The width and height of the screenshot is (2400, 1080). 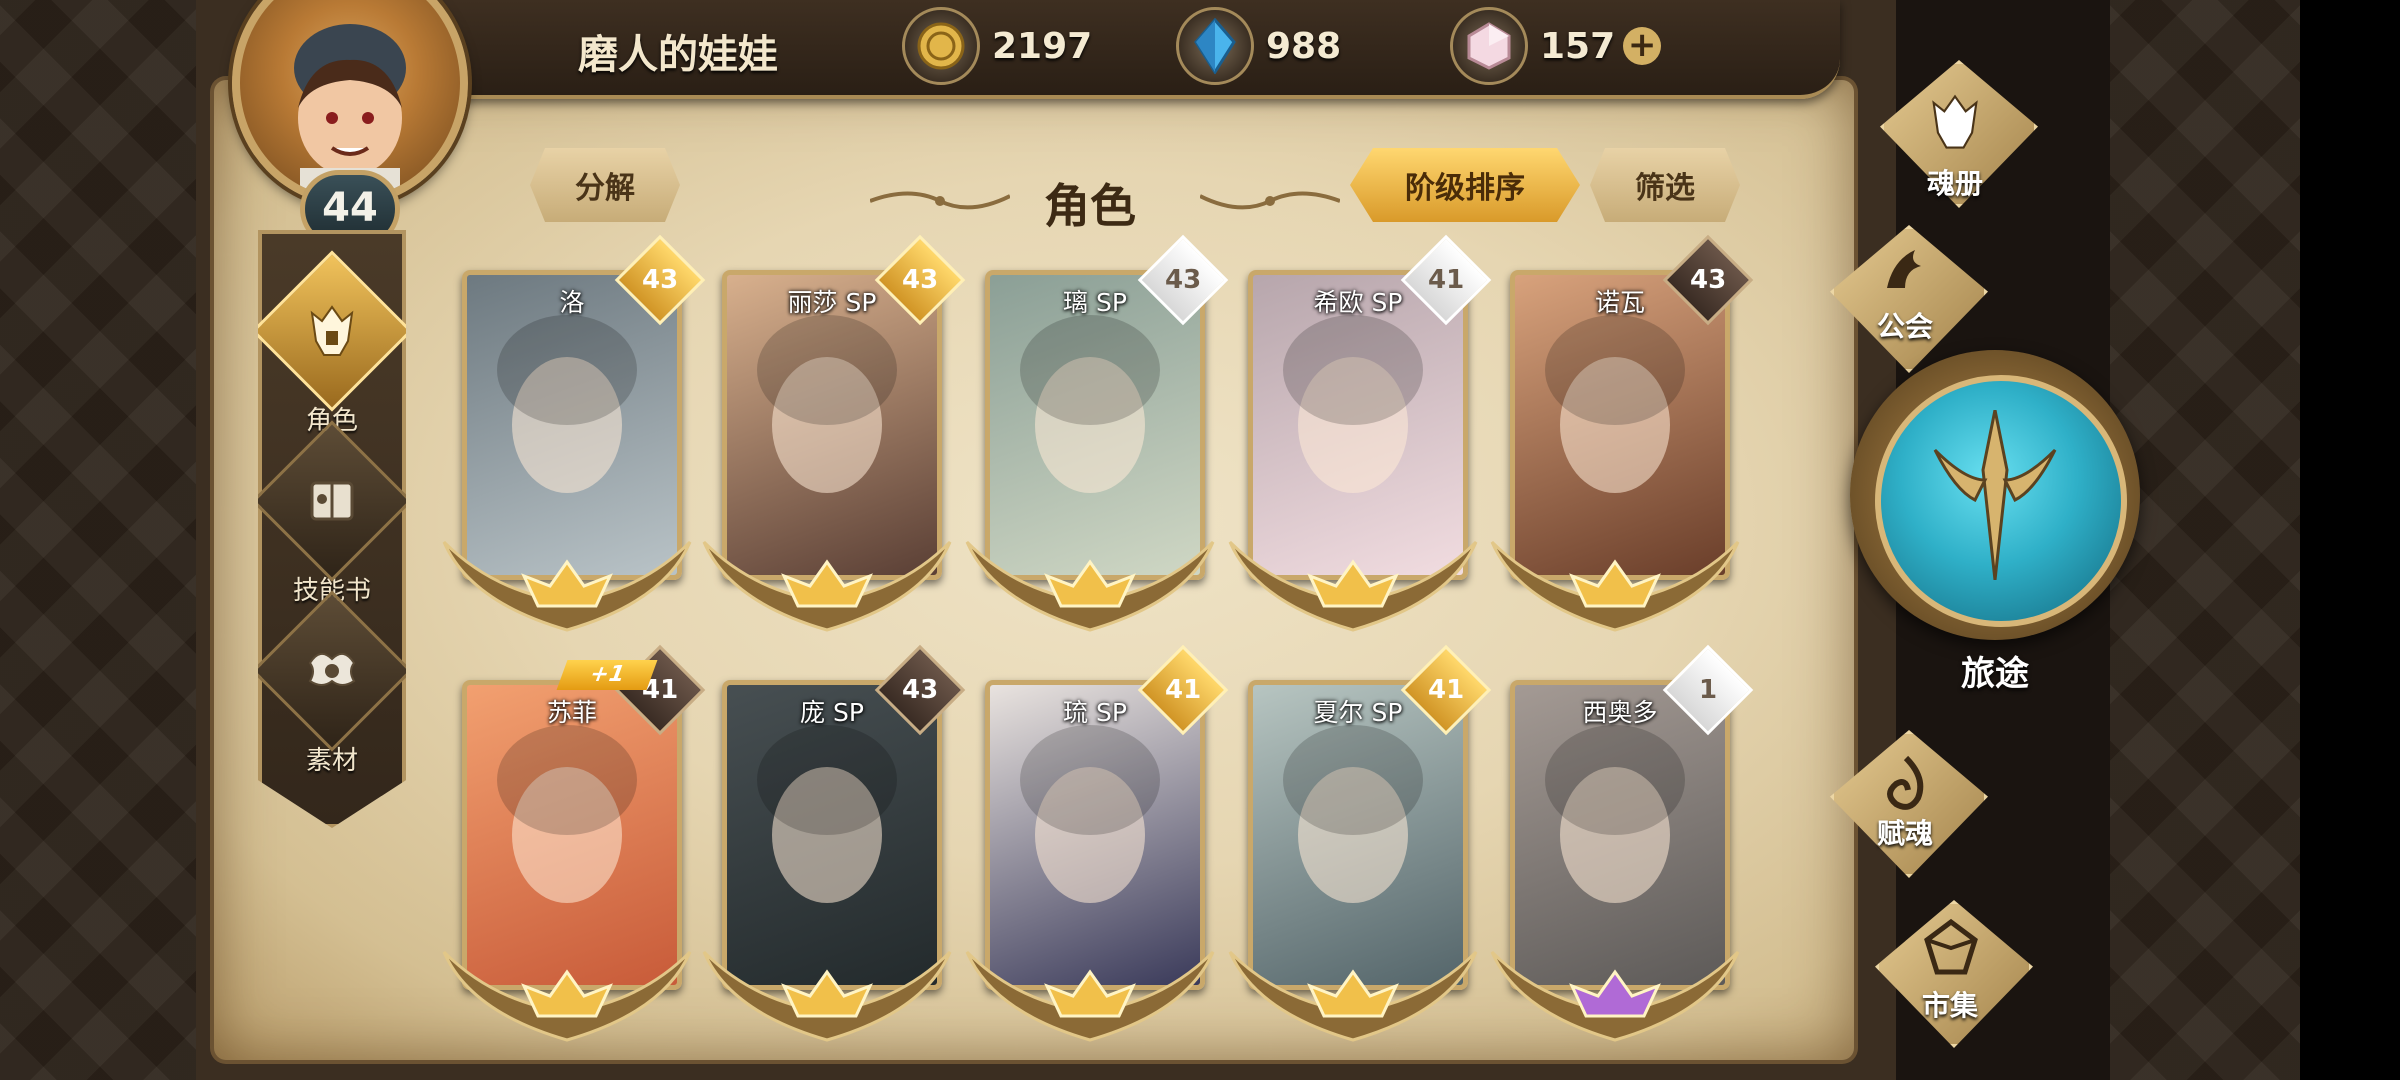 I want to click on upgrade-tag: +1, so click(x=607, y=675).